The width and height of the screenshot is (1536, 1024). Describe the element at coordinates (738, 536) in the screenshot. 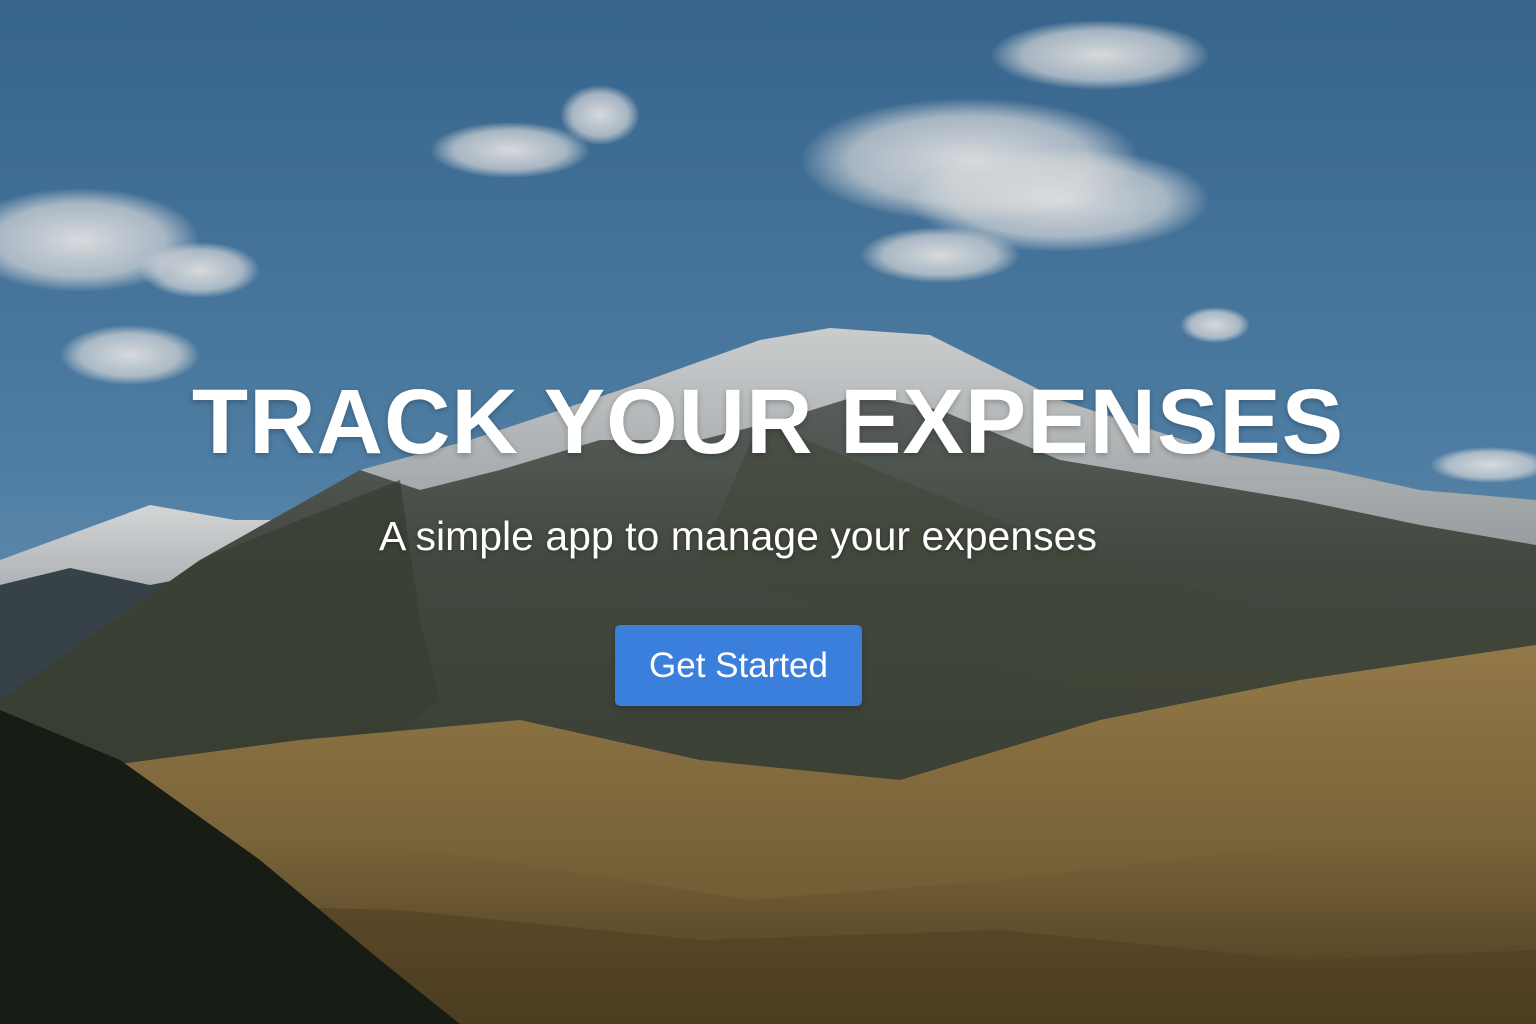

I see `hero-subtitle: A simple app to manage your expenses` at that location.